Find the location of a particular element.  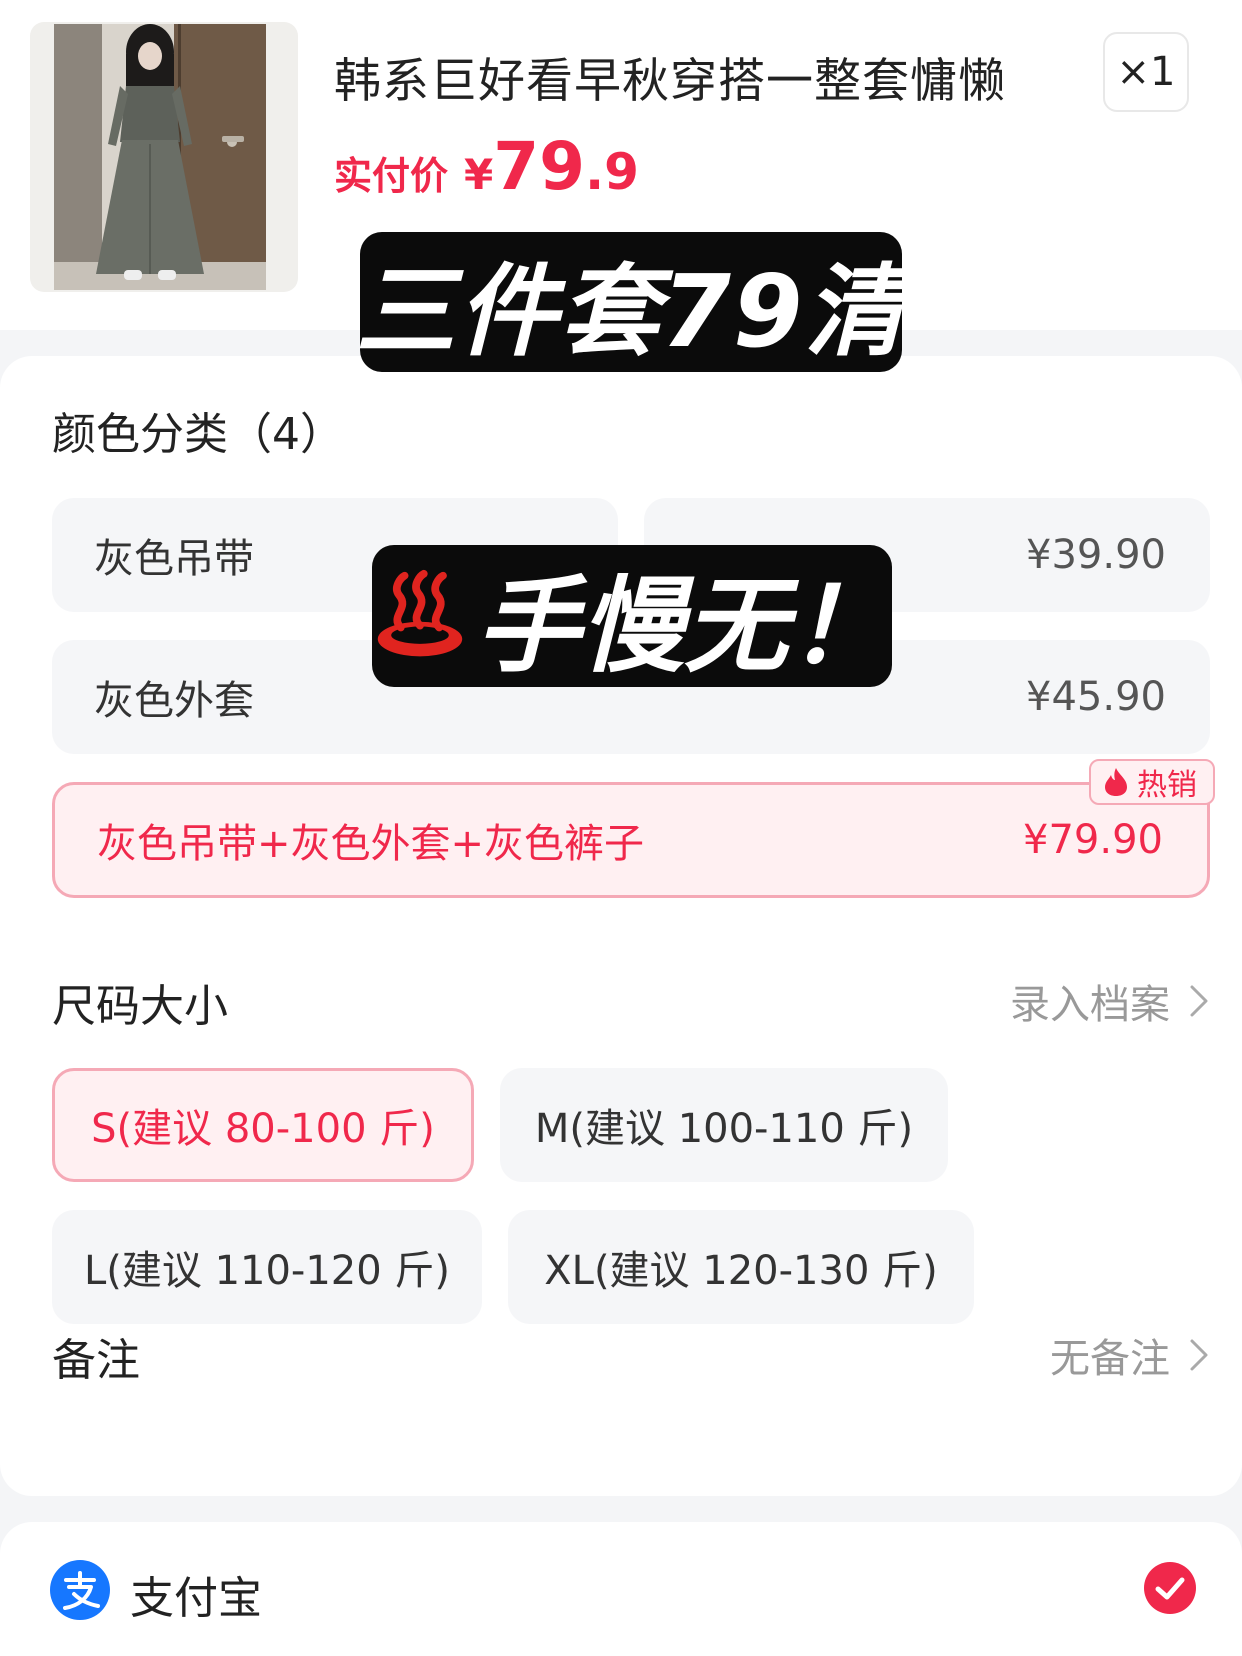

color-option-name: 灰色吊带 is located at coordinates (174, 559).